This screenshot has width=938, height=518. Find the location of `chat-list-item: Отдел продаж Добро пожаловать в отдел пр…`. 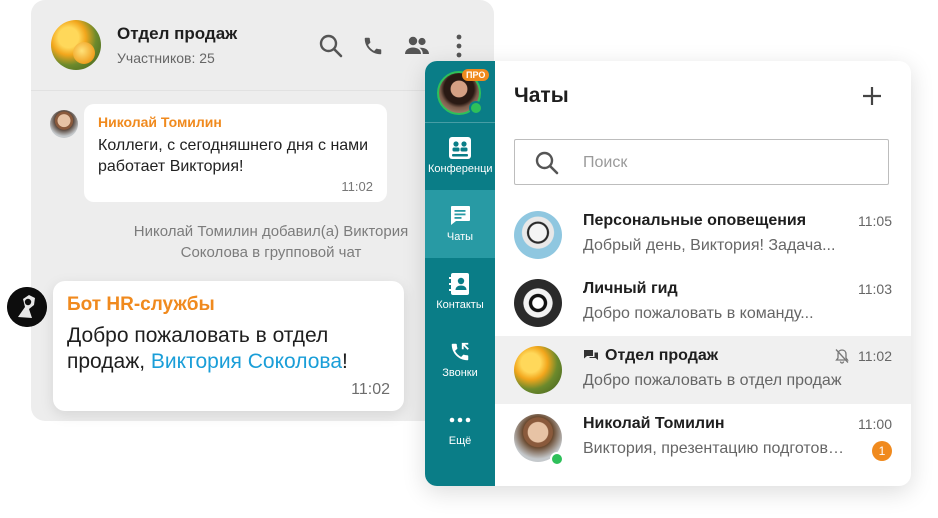

chat-list-item: Отдел продаж Добро пожаловать в отдел пр… is located at coordinates (703, 370).